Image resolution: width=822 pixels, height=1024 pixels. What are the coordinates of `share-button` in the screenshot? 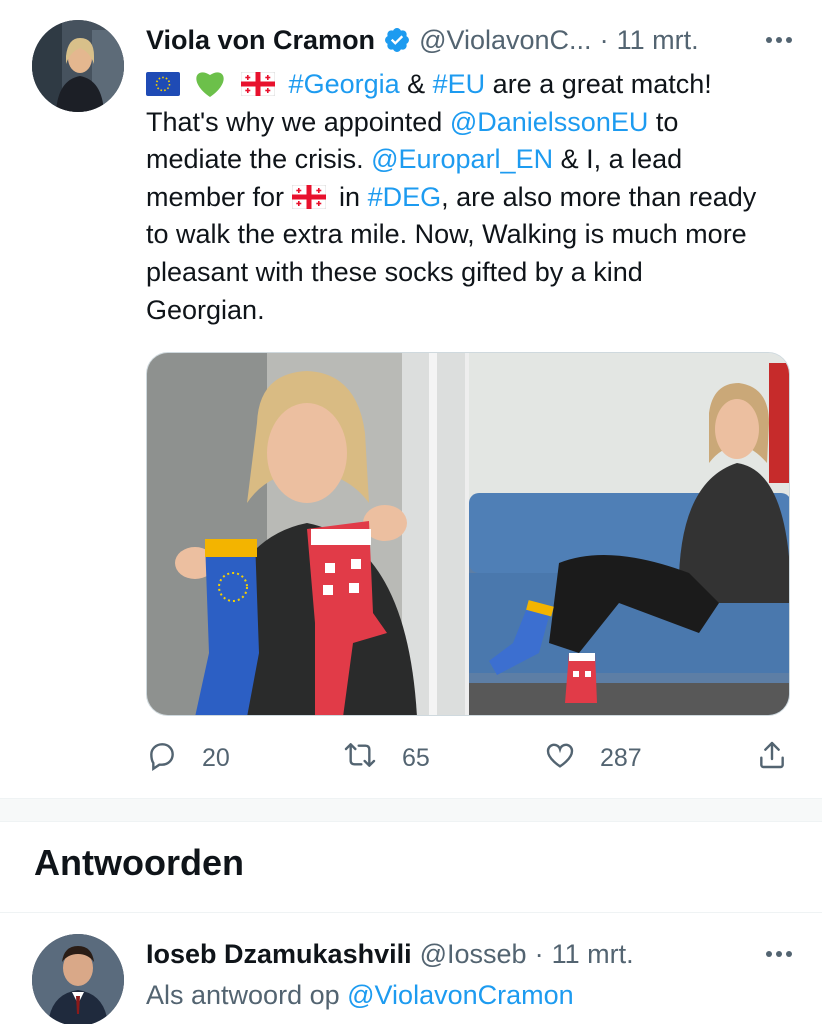 It's located at (772, 758).